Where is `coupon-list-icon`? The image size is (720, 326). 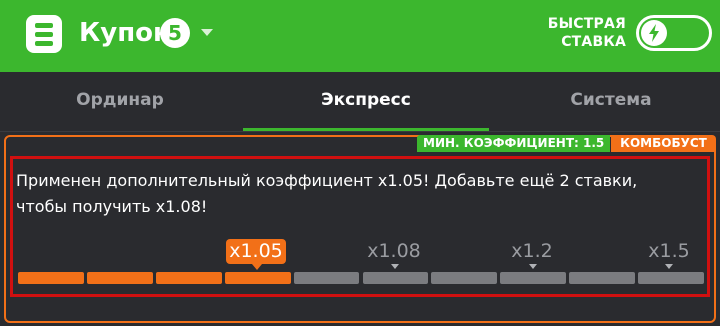 coupon-list-icon is located at coordinates (44, 34).